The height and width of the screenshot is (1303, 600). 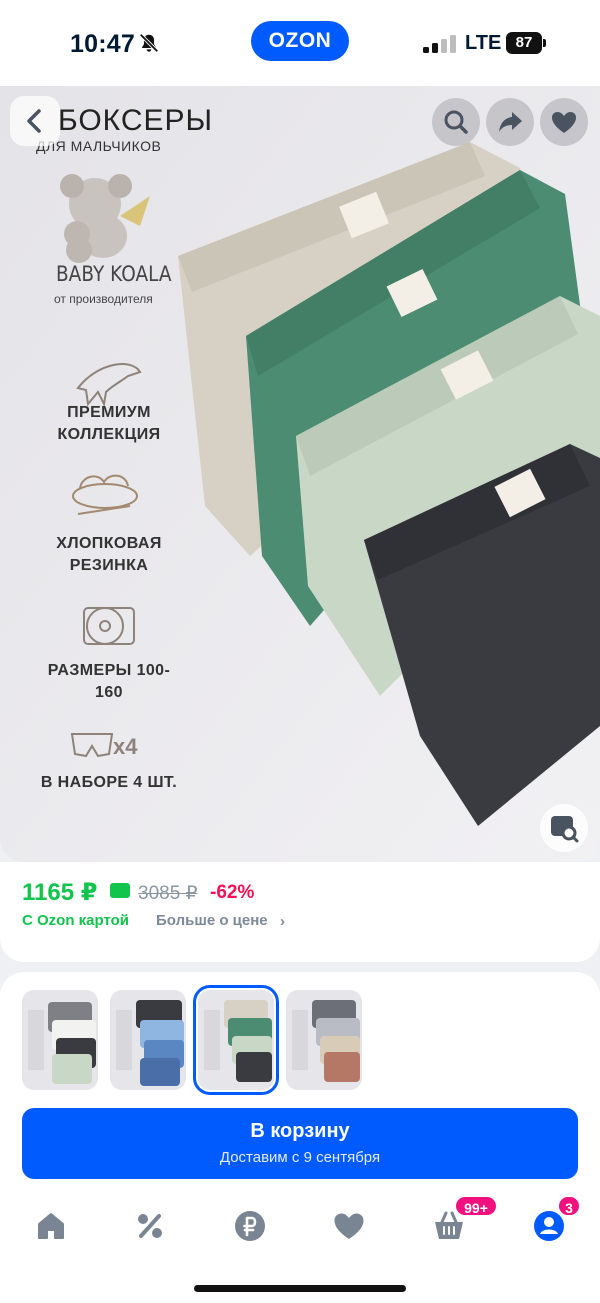 I want to click on profile-badge: 3, so click(x=569, y=1206).